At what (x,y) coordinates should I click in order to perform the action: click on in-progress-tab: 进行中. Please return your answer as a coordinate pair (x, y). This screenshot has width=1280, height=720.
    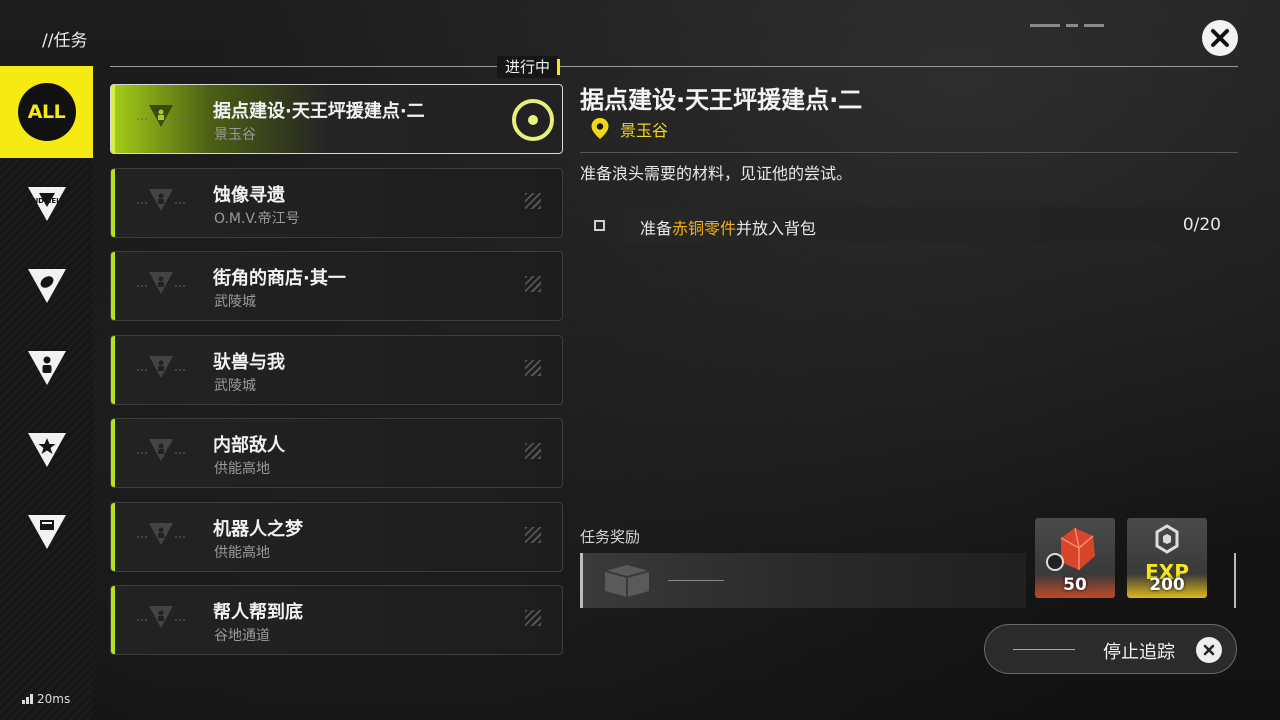
    Looking at the image, I should click on (529, 67).